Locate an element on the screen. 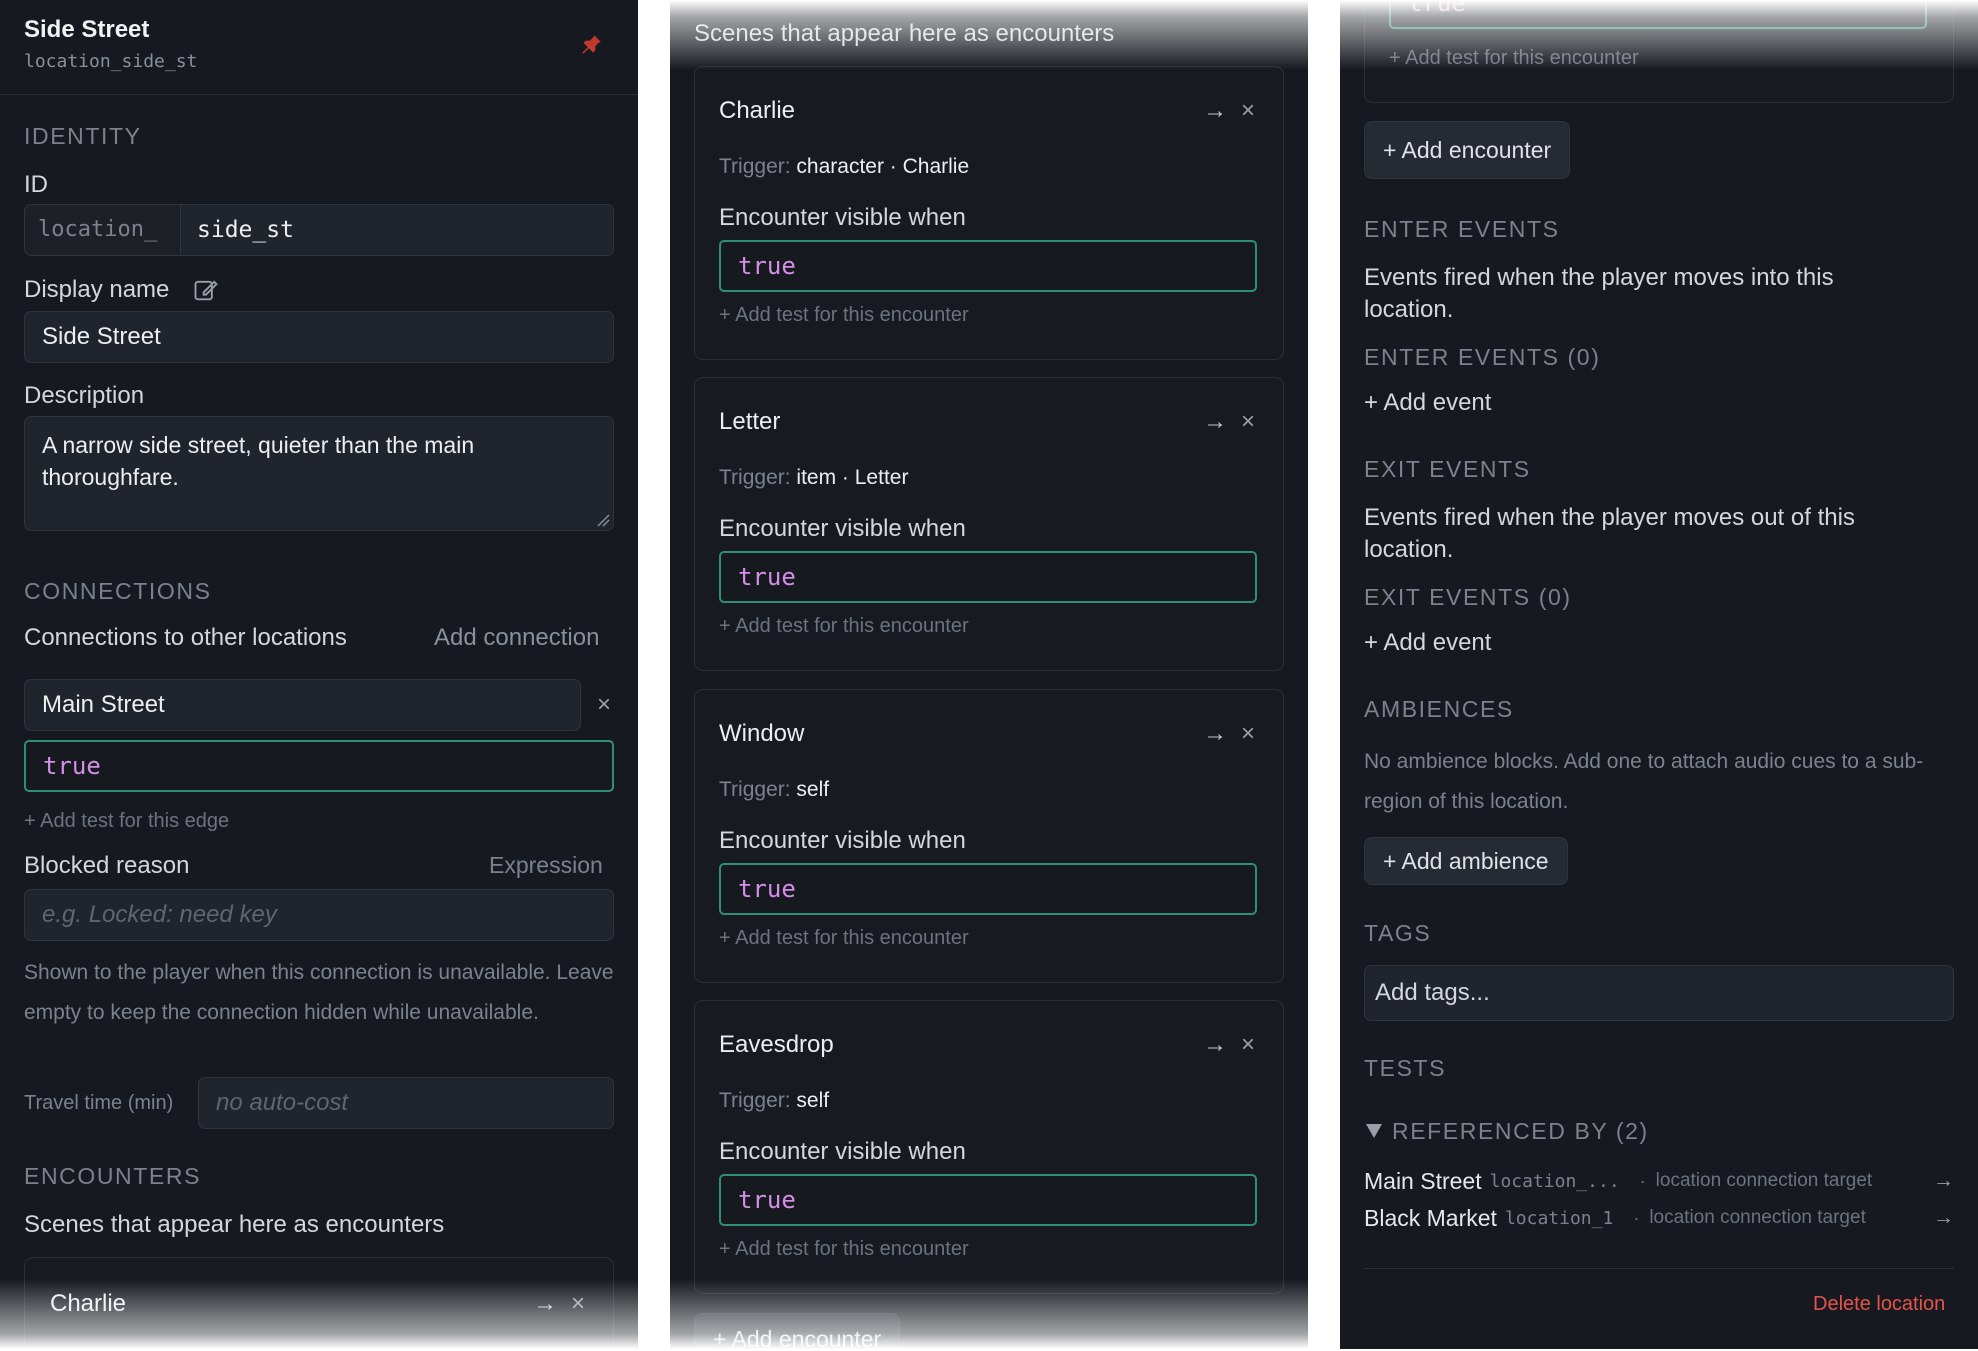 Image resolution: width=1978 pixels, height=1351 pixels. display-name-label: Display name is located at coordinates (97, 289).